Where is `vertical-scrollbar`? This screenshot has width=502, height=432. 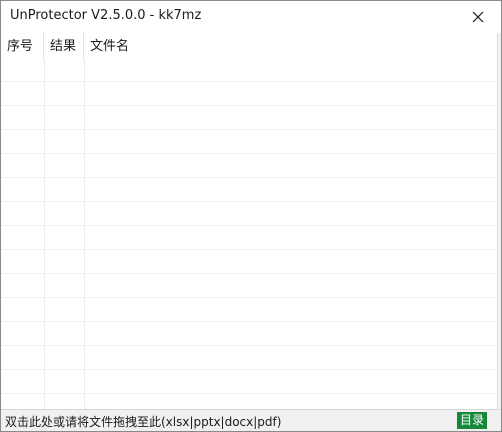 vertical-scrollbar is located at coordinates (499, 221).